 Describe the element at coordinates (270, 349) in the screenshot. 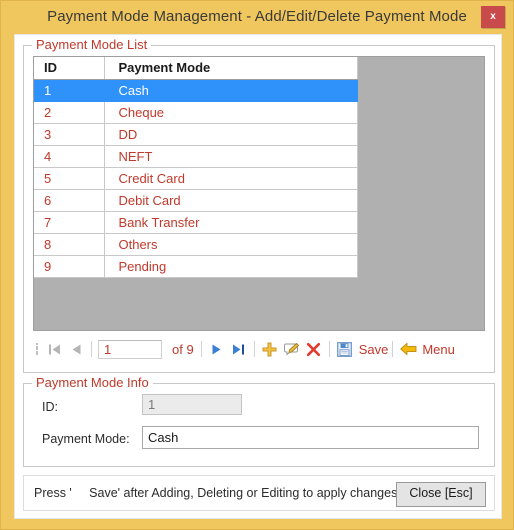

I see `add-icon` at that location.